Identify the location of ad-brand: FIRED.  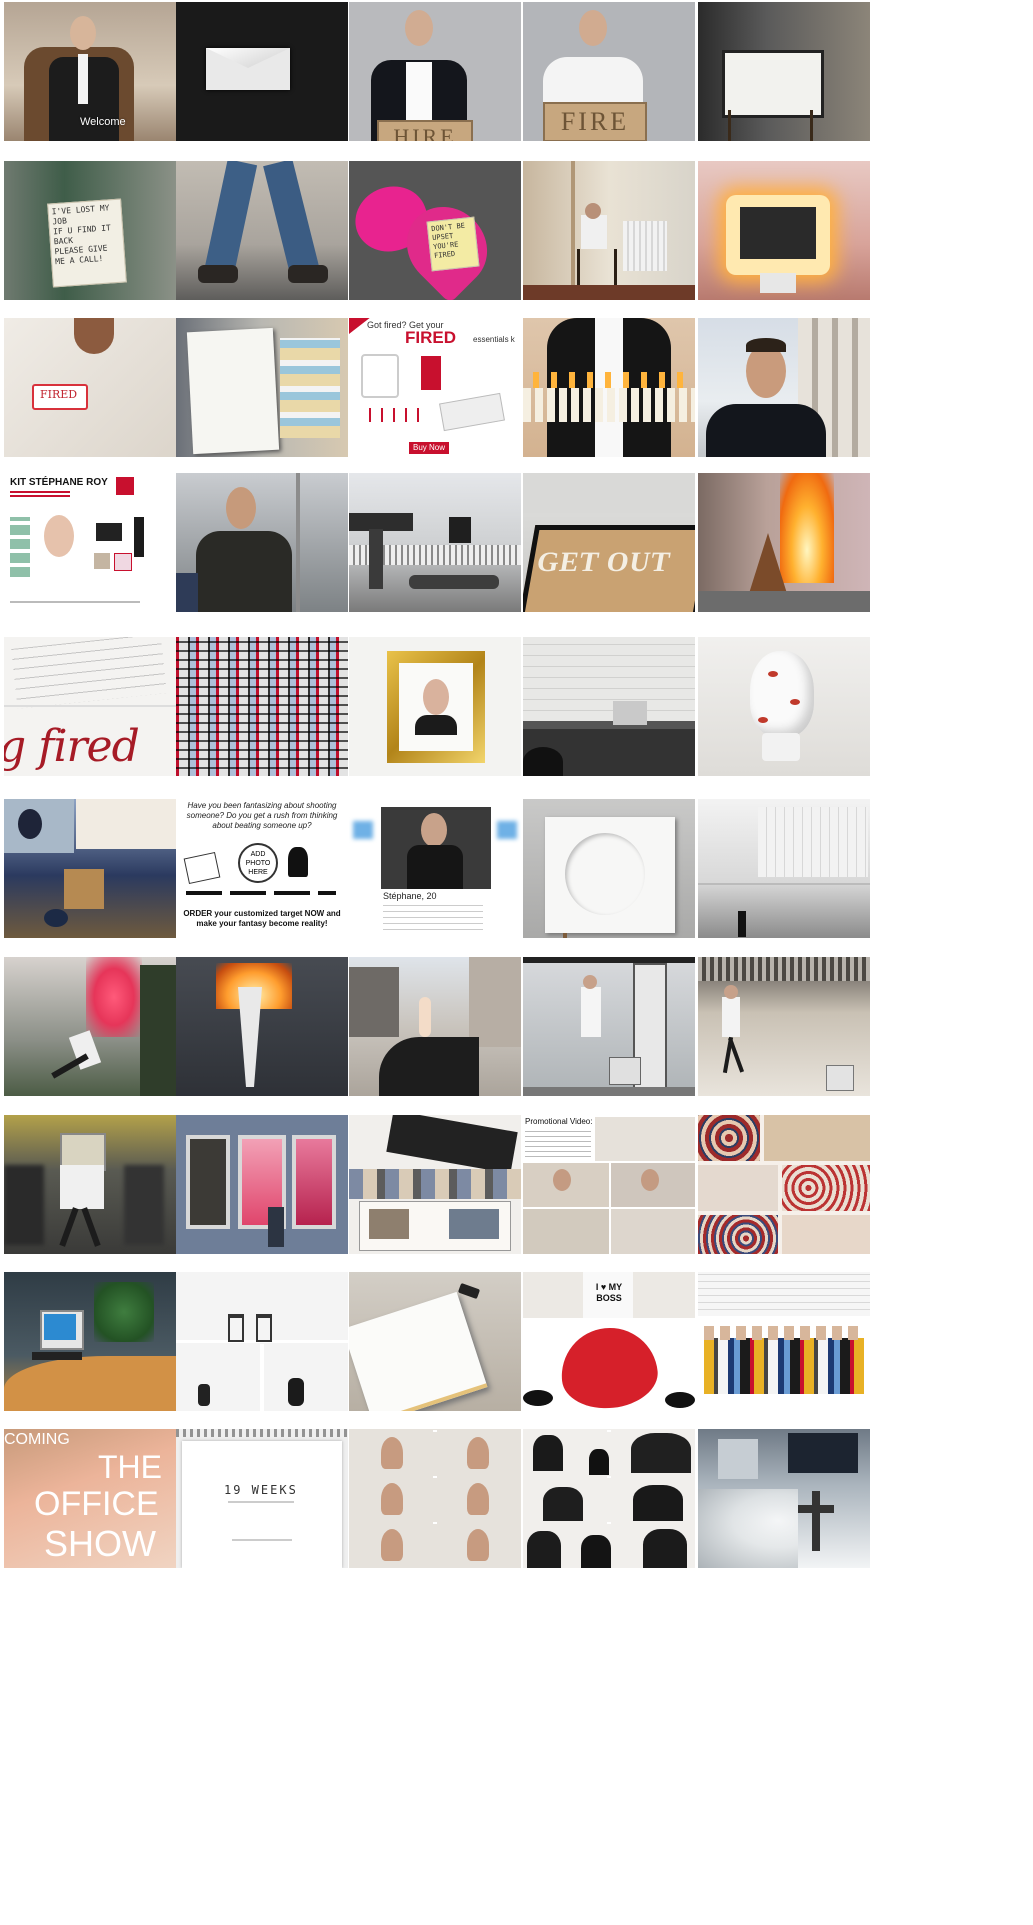
(430, 337).